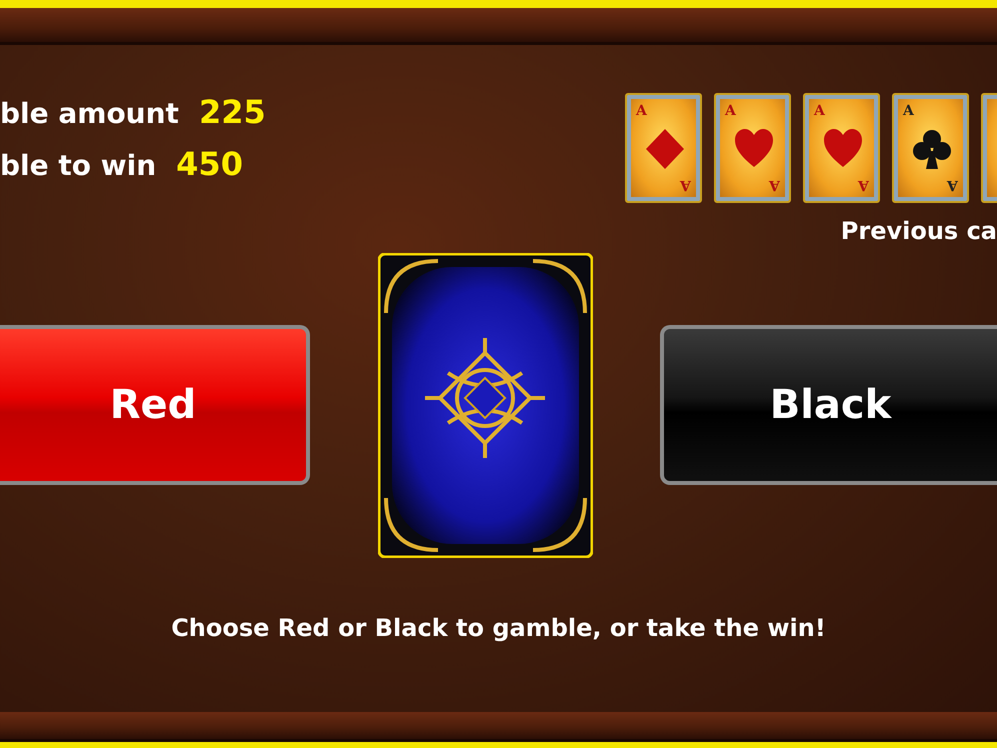  Describe the element at coordinates (155, 405) in the screenshot. I see `bet-button: Red` at that location.